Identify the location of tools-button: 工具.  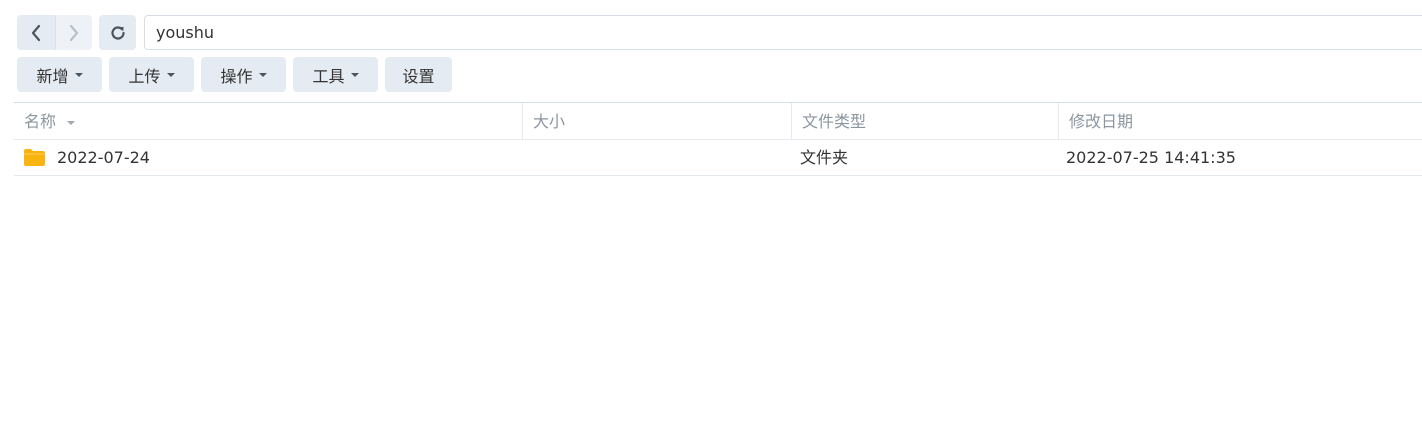
(335, 74).